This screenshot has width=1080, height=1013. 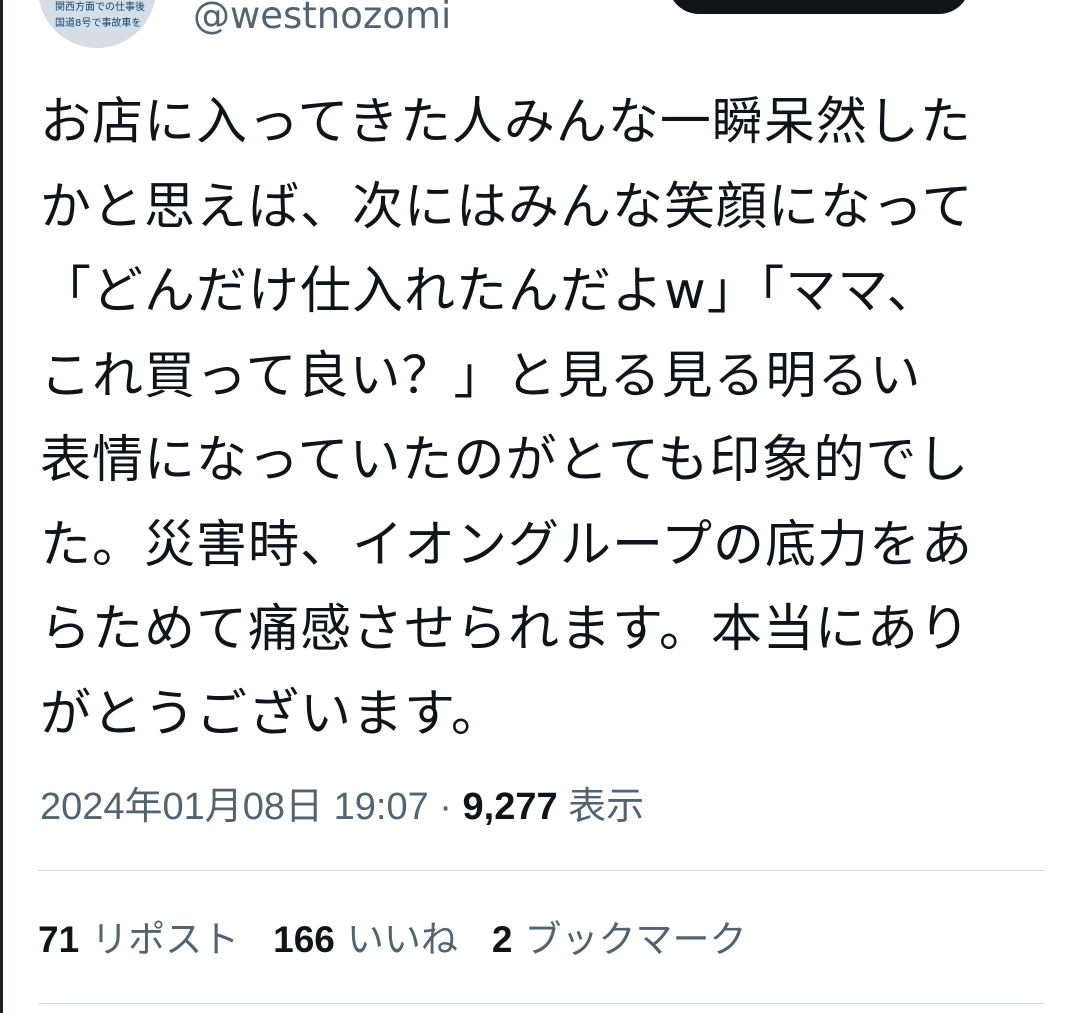 What do you see at coordinates (322, 20) in the screenshot?
I see `author-handle: @westnozomi` at bounding box center [322, 20].